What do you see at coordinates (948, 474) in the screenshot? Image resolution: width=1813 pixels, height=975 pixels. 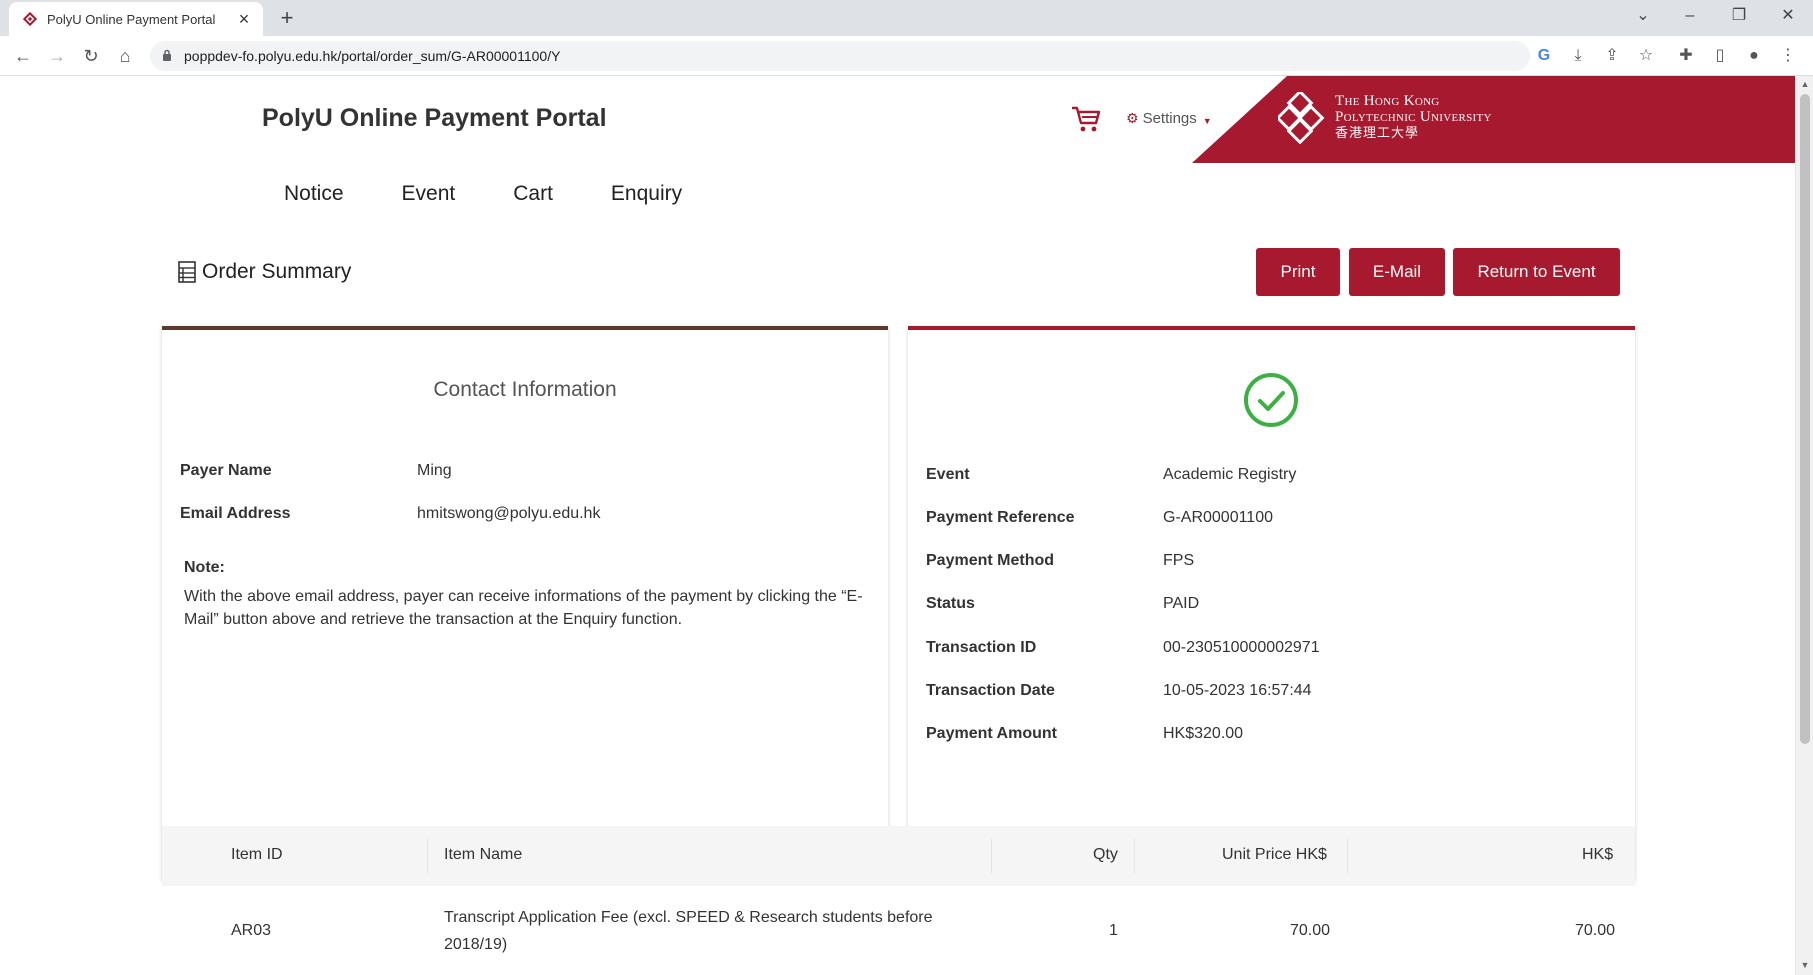 I see `event-label: Event` at bounding box center [948, 474].